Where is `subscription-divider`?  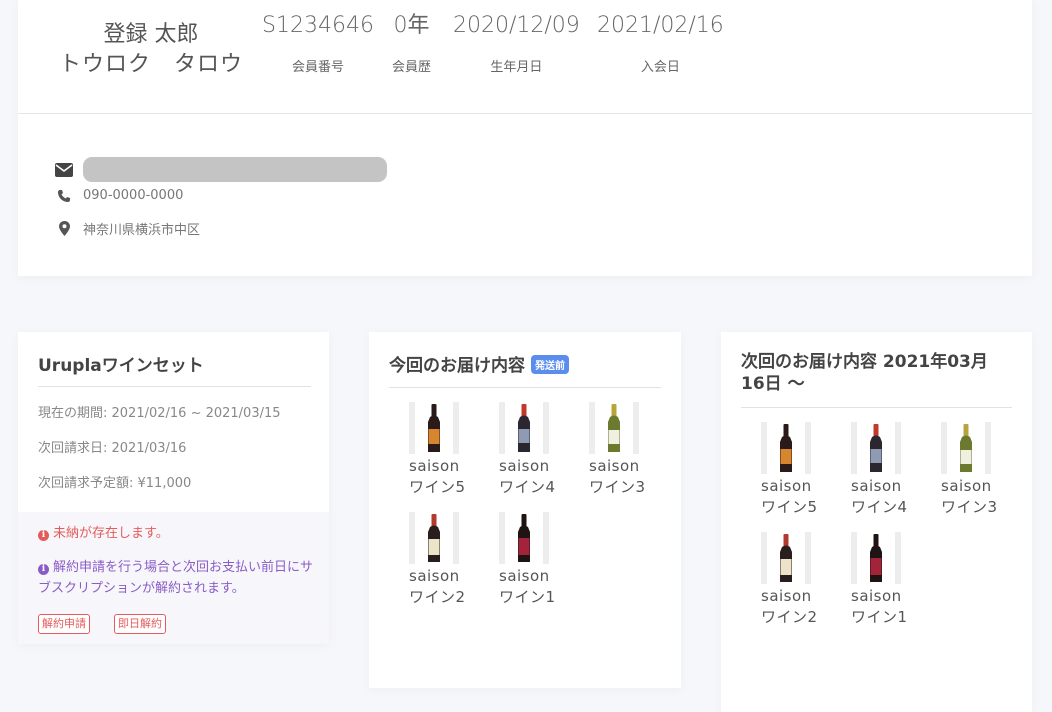 subscription-divider is located at coordinates (174, 386).